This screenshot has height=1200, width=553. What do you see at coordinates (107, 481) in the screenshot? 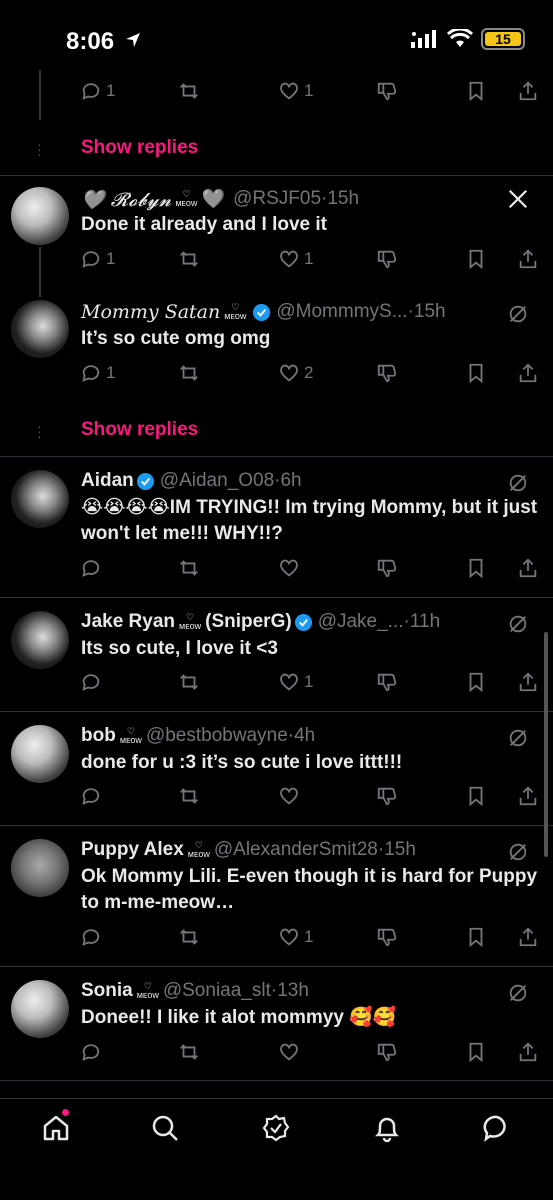
I see `display-name: Aidan` at bounding box center [107, 481].